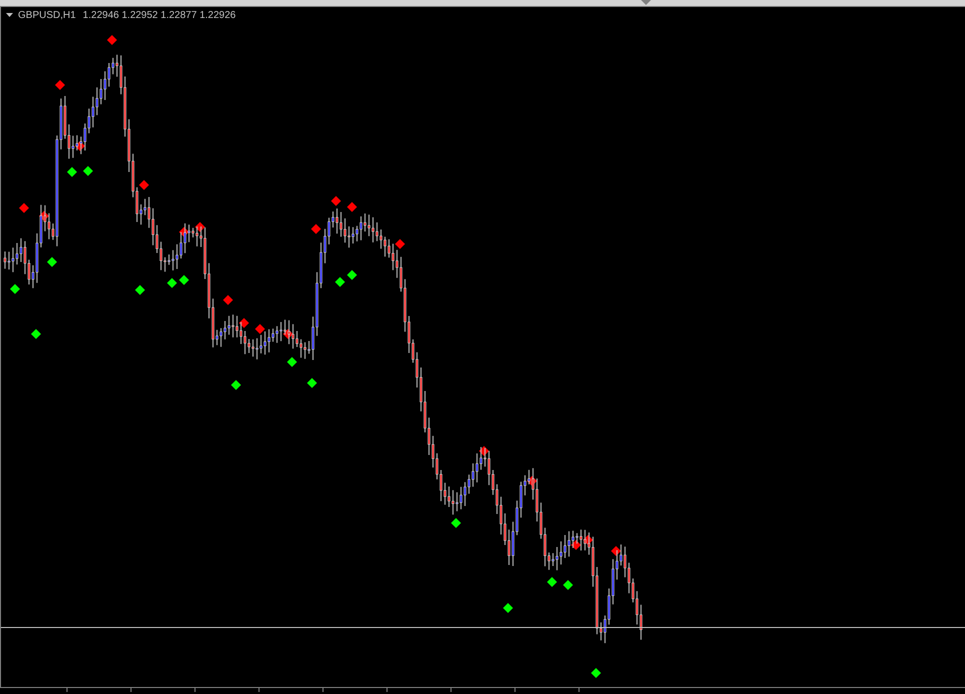  What do you see at coordinates (47, 15) in the screenshot?
I see `symbol-label: GBPUSD,H1` at bounding box center [47, 15].